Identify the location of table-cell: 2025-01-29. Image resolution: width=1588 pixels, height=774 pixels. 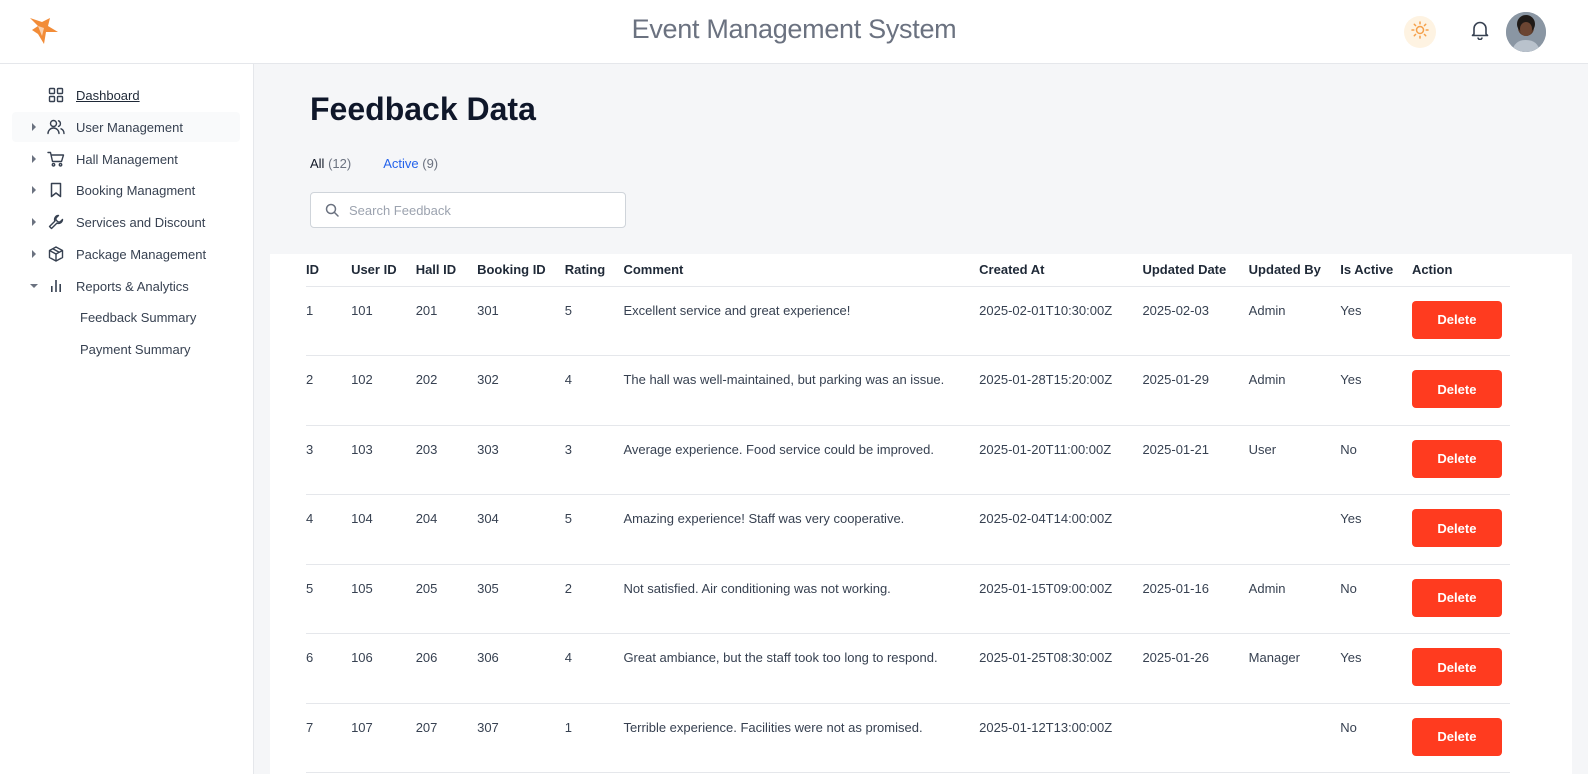
(1187, 390).